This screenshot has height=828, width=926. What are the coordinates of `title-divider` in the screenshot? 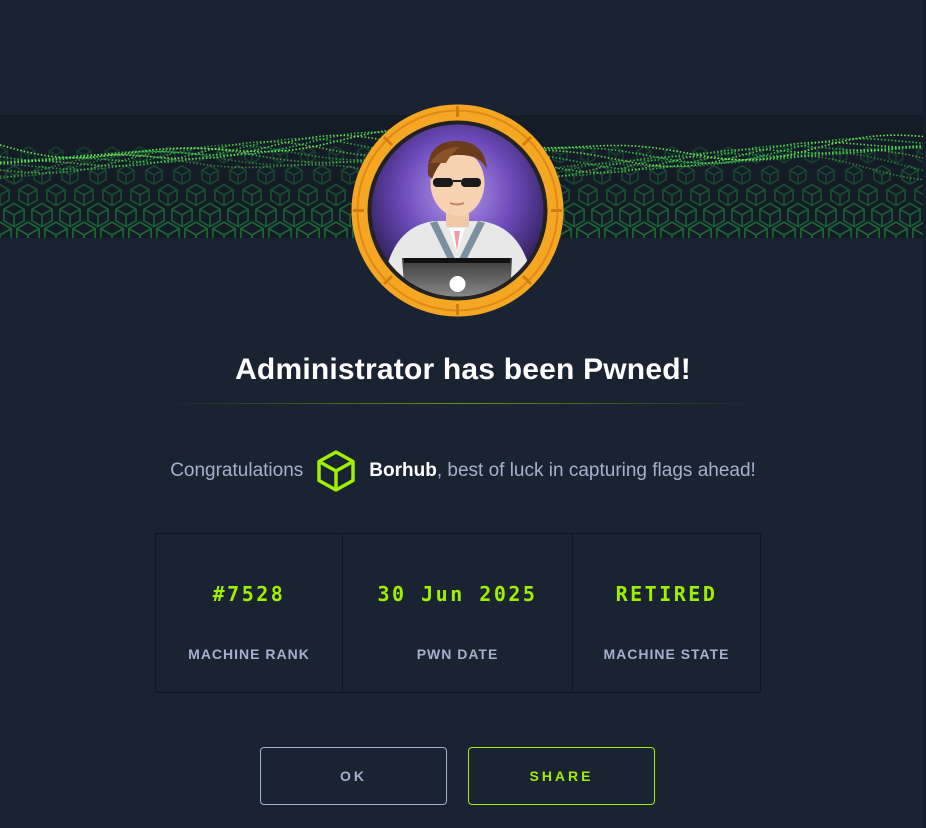 It's located at (460, 403).